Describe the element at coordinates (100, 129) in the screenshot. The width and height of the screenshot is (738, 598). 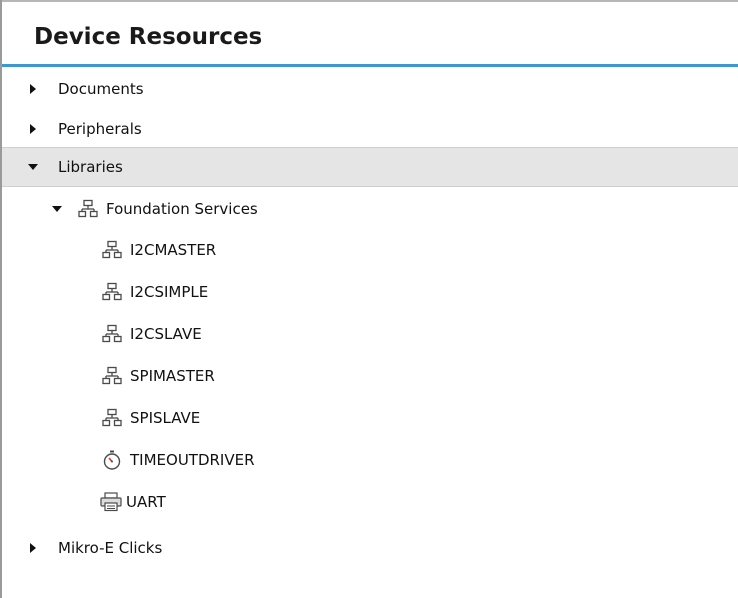
I see `tree-item-label: Peripherals` at that location.